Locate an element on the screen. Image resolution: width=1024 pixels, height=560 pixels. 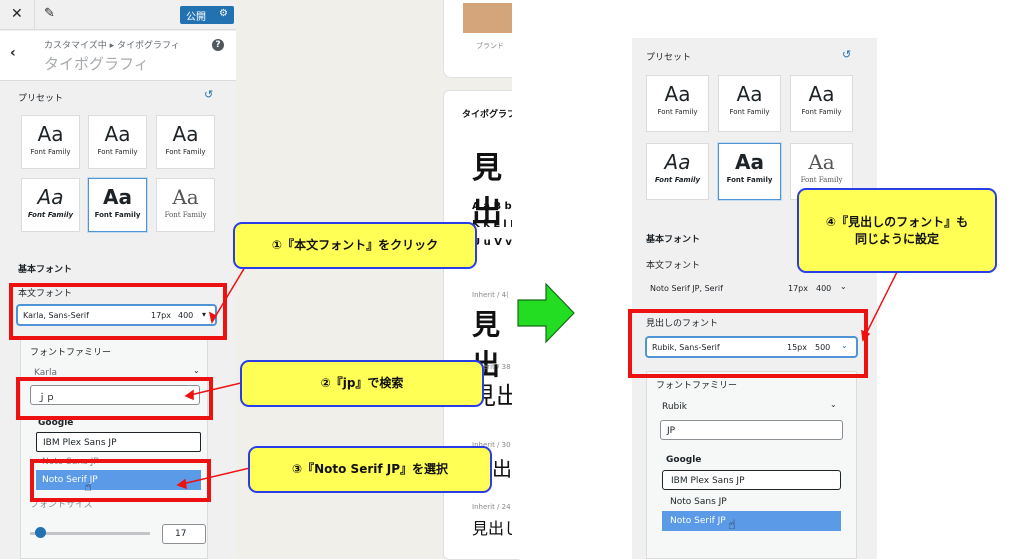
callout-step-4-line1: ④『見出しのフォント』も is located at coordinates (897, 221).